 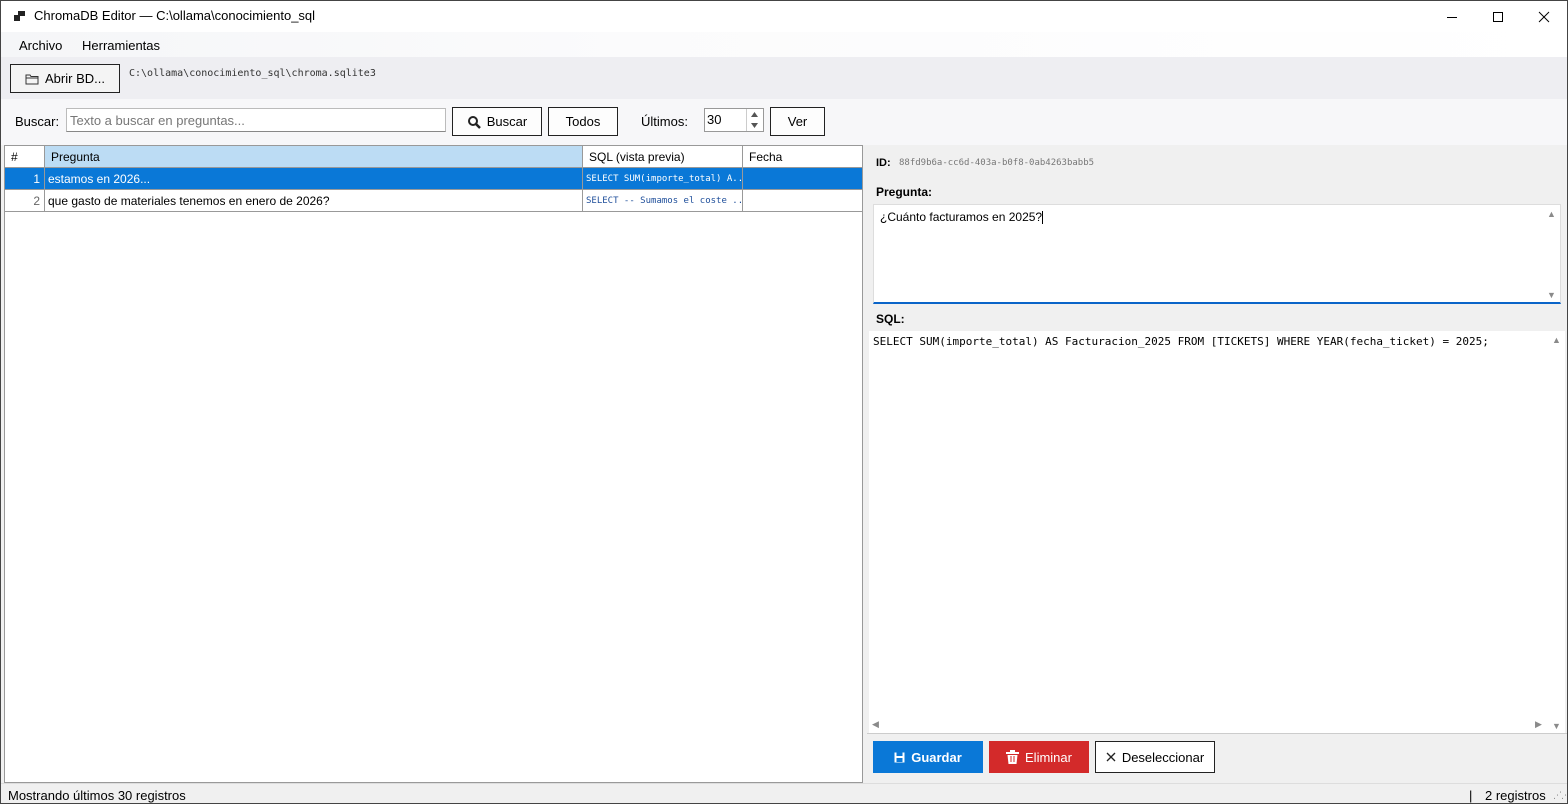 I want to click on search-bar: Buscar: Buscar Todos Últimos: 30 Ver, so click(x=784, y=122).